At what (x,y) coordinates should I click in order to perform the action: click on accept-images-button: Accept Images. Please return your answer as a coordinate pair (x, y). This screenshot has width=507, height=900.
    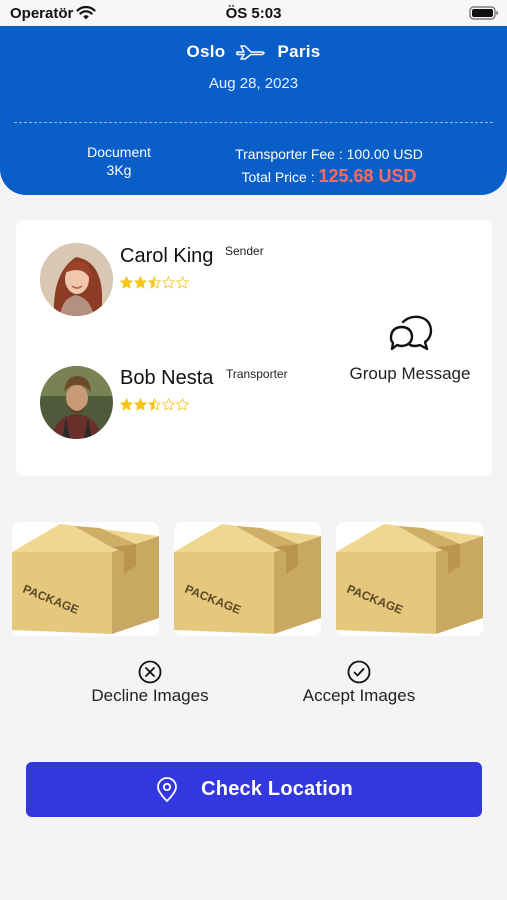
    Looking at the image, I should click on (359, 683).